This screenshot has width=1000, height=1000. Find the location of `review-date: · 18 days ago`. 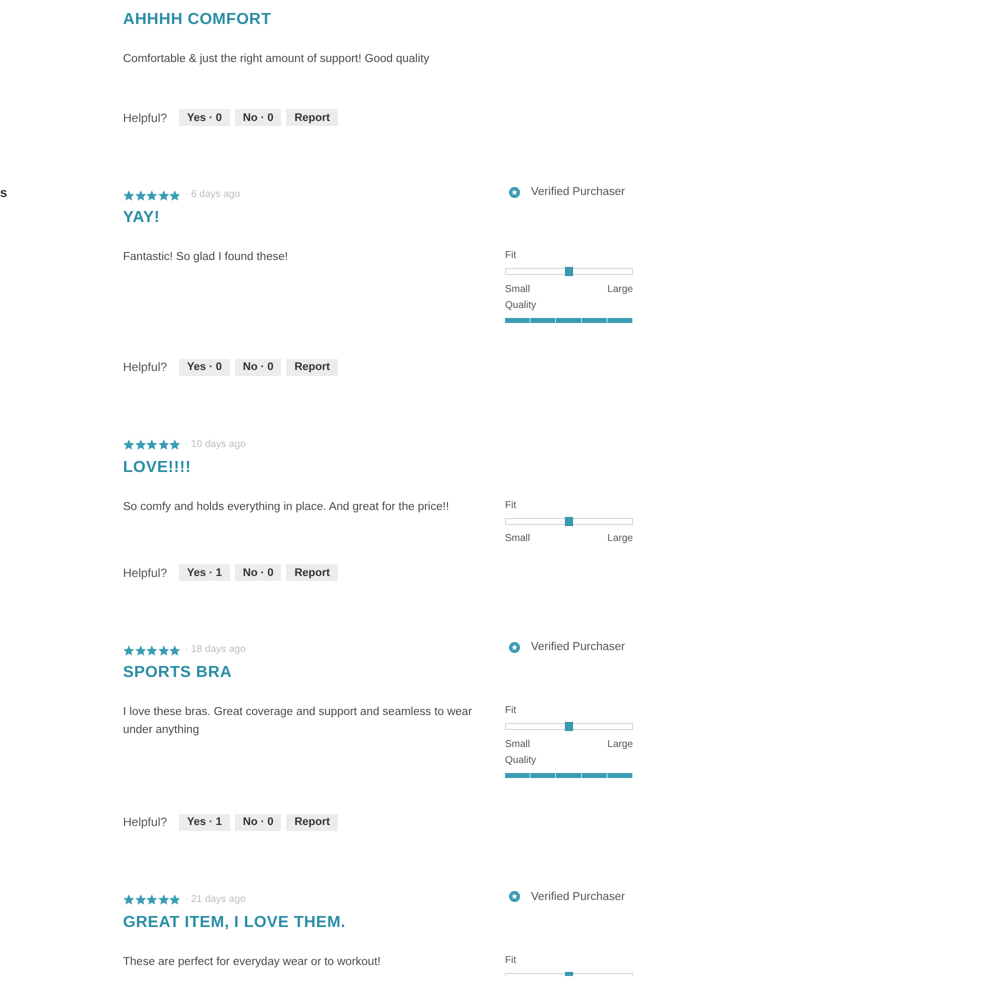

review-date: · 18 days ago is located at coordinates (215, 650).